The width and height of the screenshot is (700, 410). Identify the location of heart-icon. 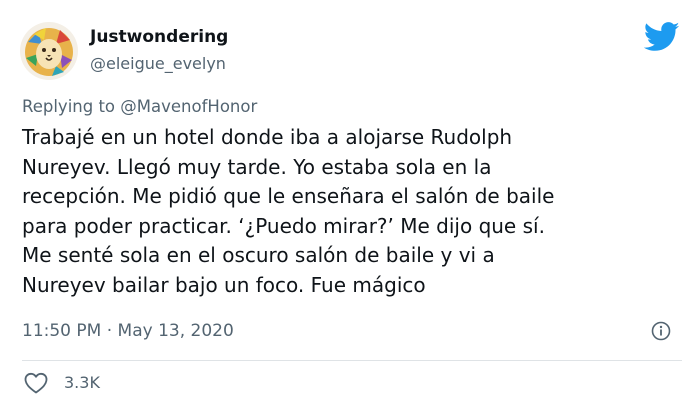
(36, 383).